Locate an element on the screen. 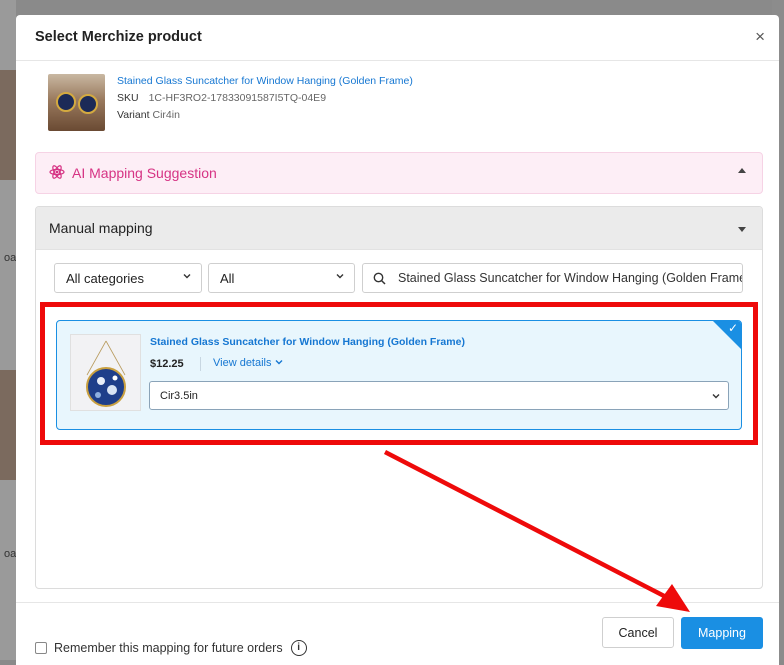  sku-label: SKU is located at coordinates (128, 98).